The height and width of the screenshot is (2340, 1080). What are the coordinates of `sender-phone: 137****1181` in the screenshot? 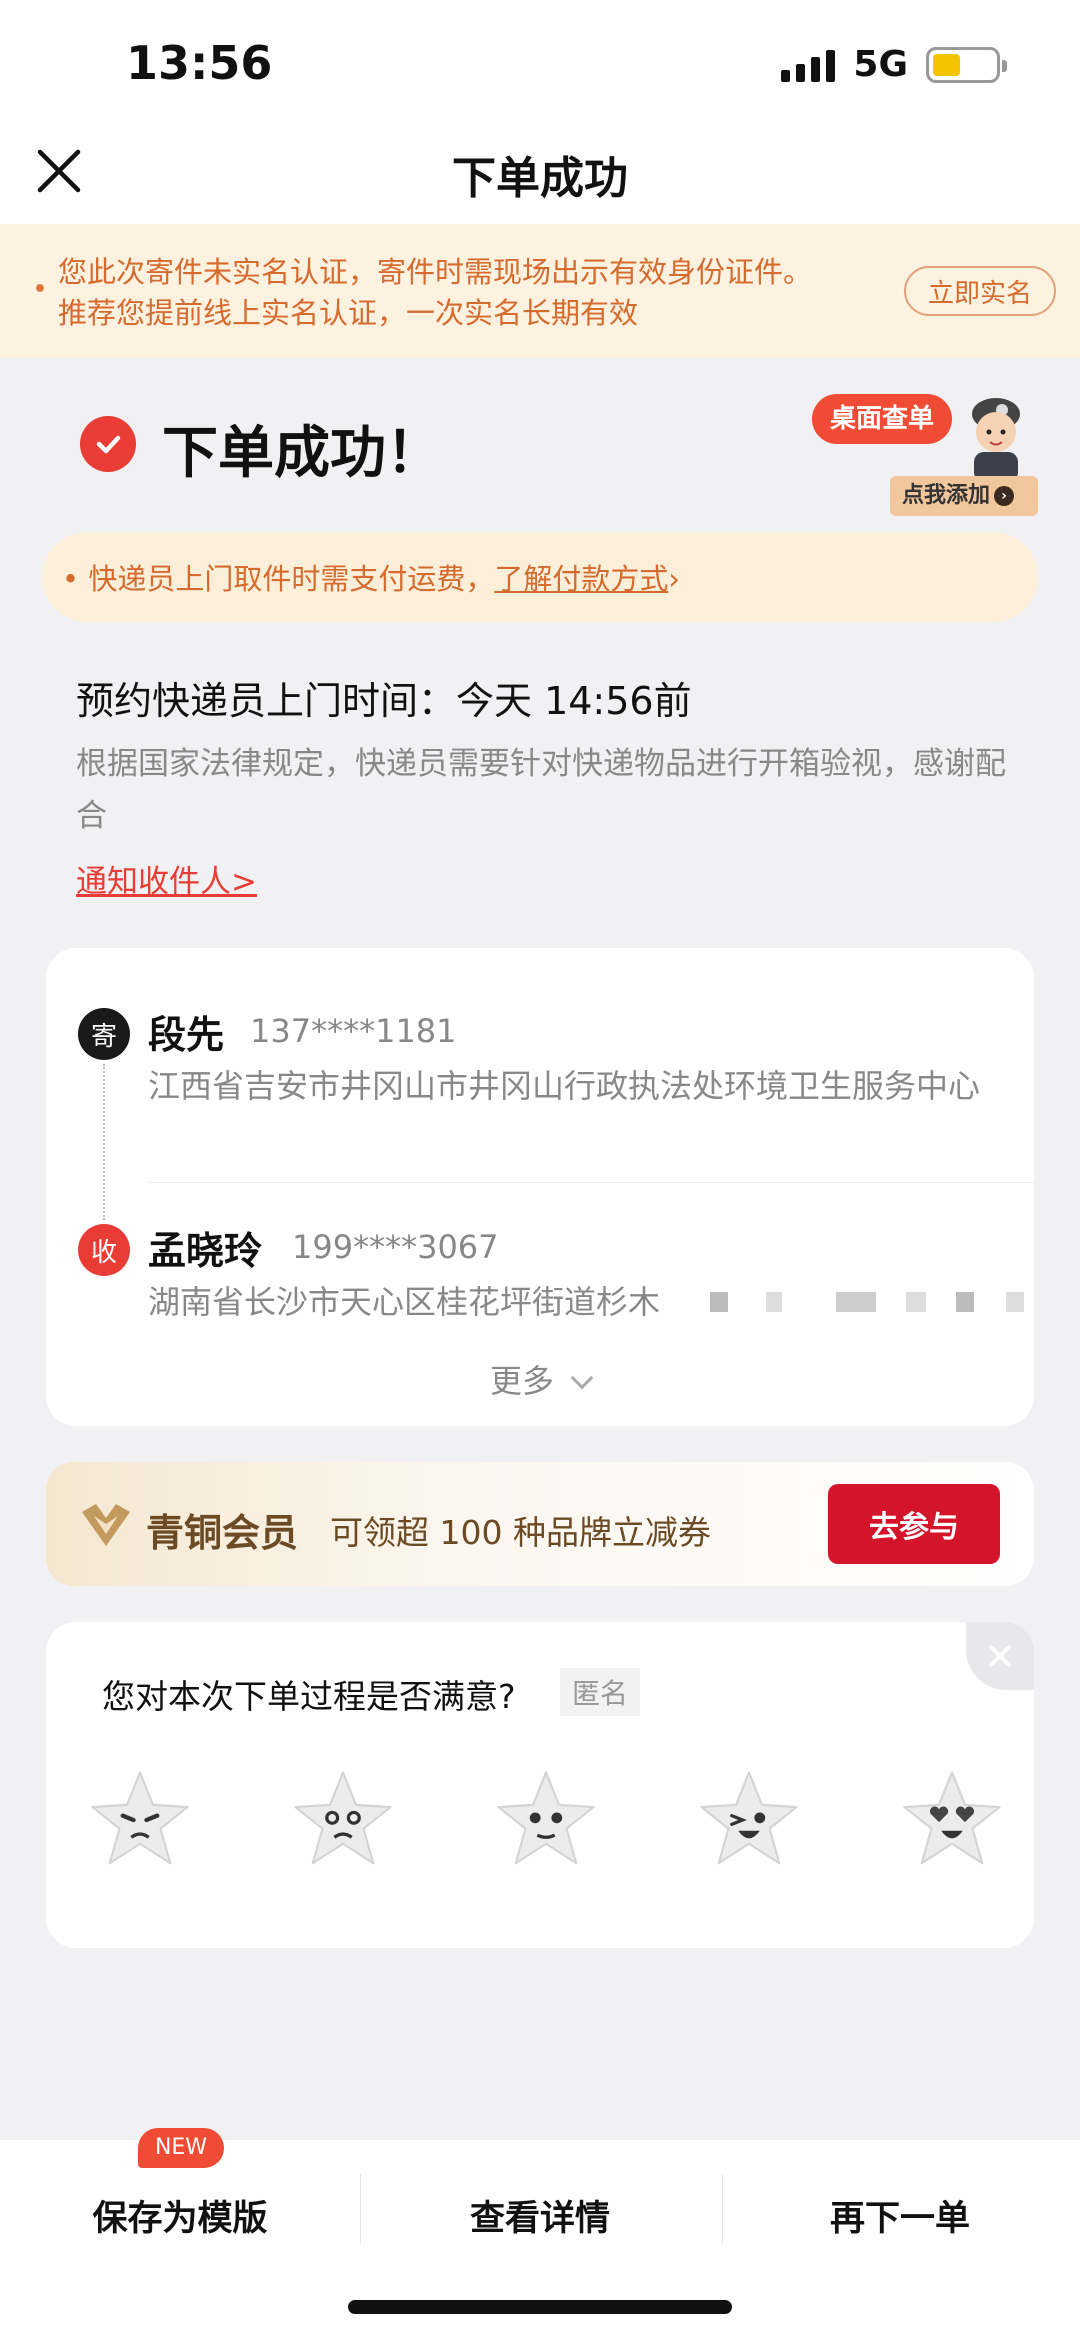 It's located at (353, 1031).